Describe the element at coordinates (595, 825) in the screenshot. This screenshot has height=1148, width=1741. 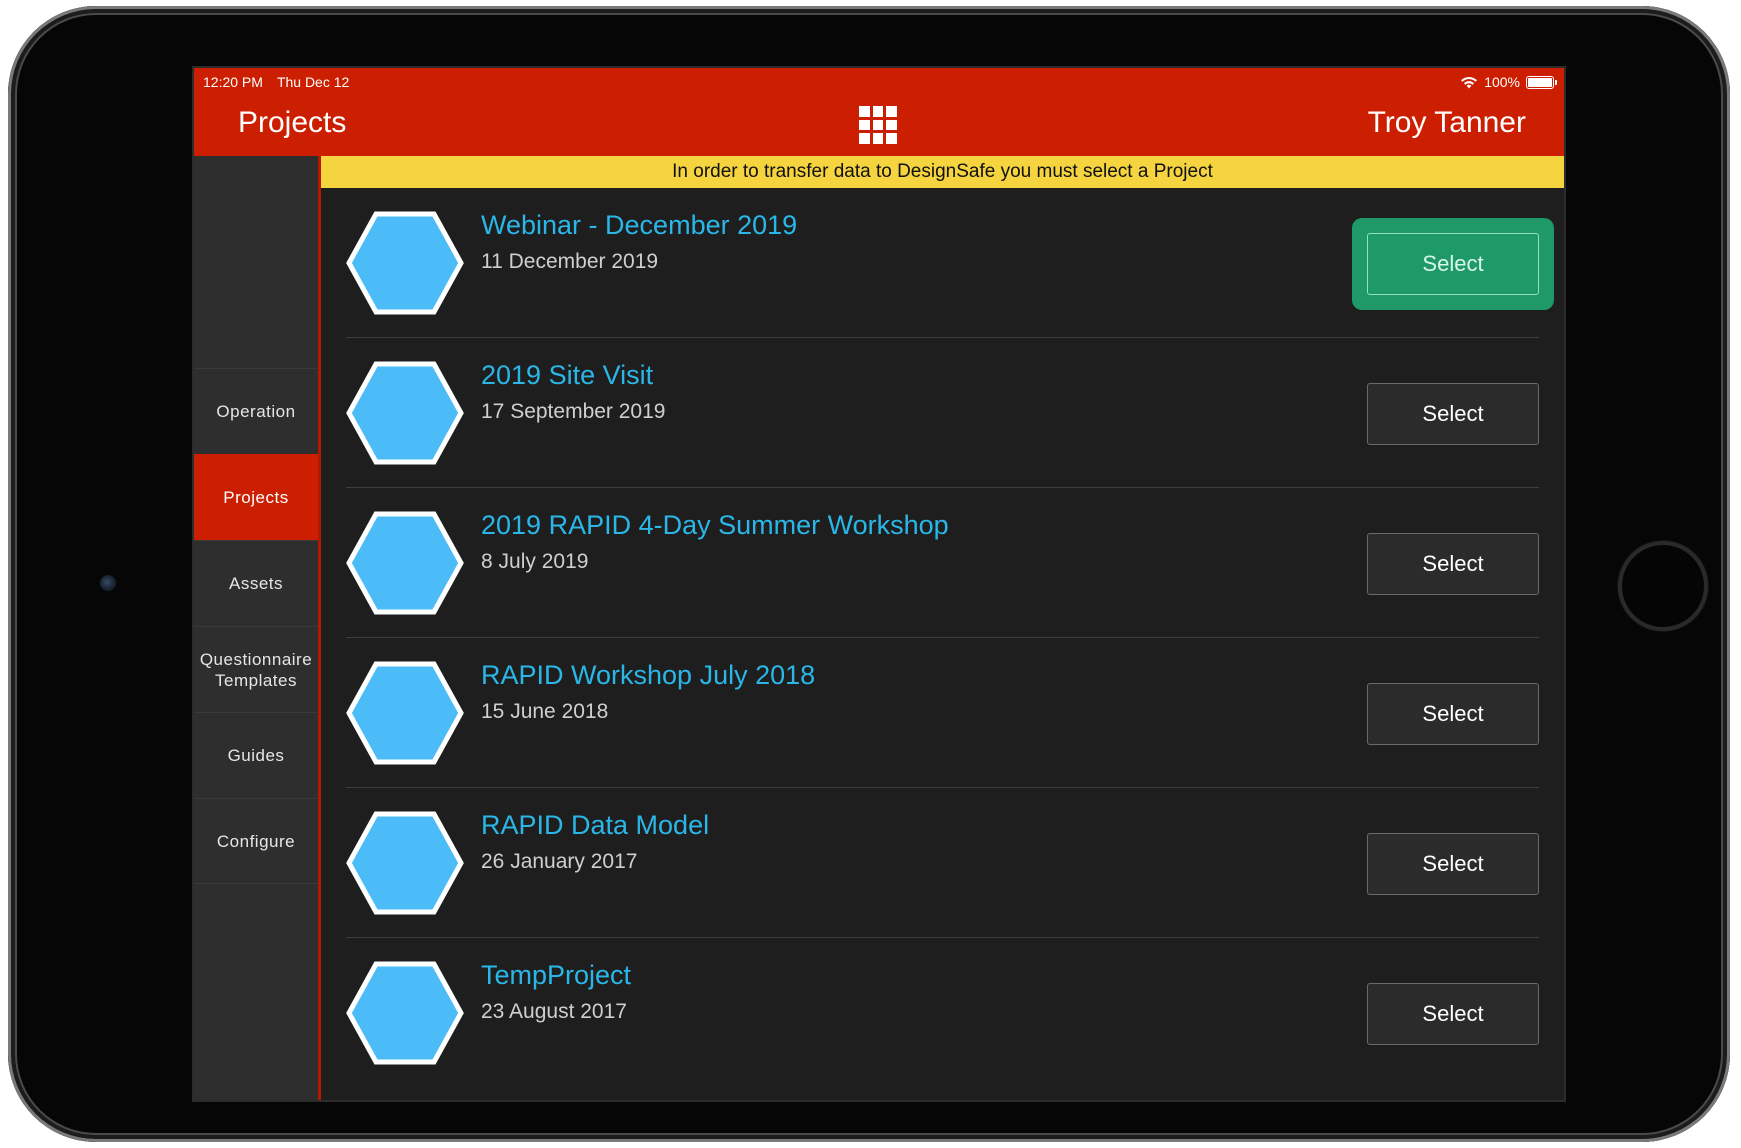
I see `project-title: RAPID Data Model` at that location.